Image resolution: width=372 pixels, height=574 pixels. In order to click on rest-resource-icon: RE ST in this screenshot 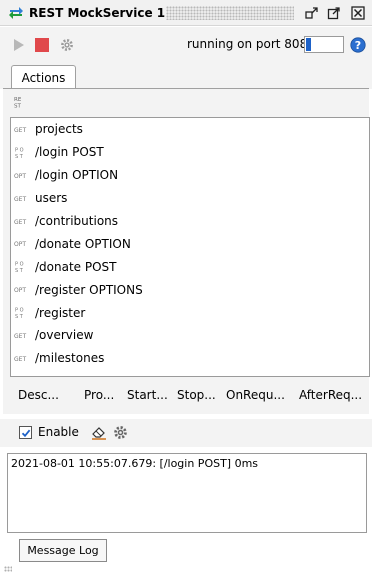, I will do `click(21, 102)`.